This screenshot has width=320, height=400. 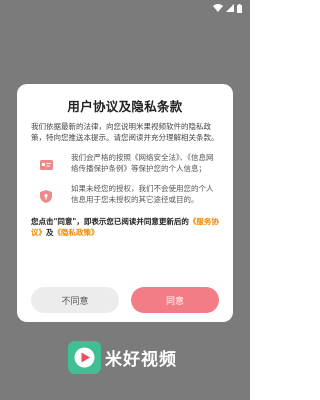 What do you see at coordinates (46, 165) in the screenshot?
I see `id-card-icon` at bounding box center [46, 165].